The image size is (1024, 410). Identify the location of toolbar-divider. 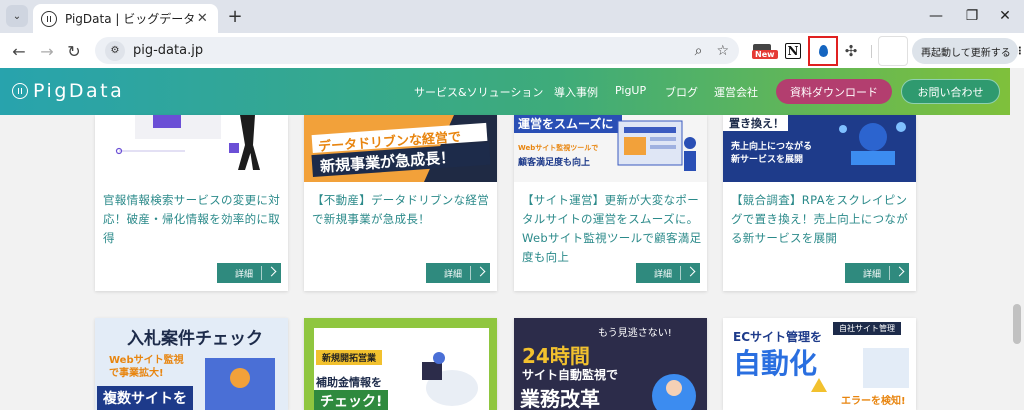
(871, 51).